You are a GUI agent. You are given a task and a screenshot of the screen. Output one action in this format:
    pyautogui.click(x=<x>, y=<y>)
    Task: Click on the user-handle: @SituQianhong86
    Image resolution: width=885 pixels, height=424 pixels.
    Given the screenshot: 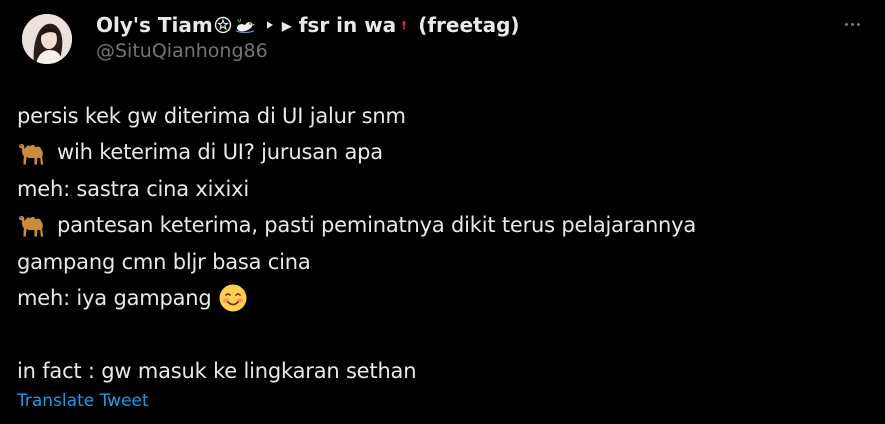 What is the action you would take?
    pyautogui.click(x=460, y=51)
    